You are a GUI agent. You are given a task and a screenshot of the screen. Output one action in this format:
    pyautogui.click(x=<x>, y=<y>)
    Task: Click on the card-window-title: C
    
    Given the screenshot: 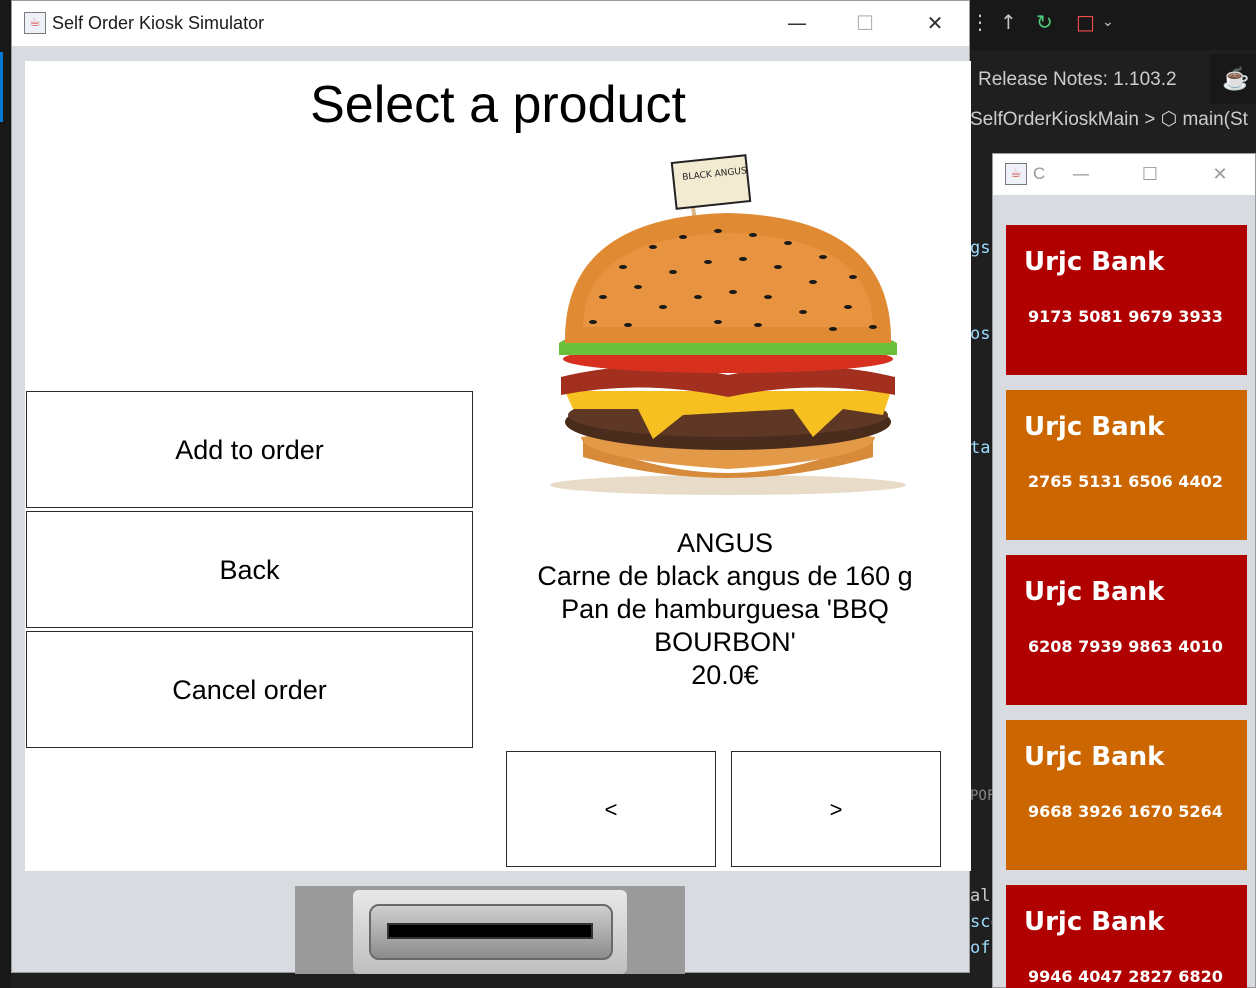 What is the action you would take?
    pyautogui.click(x=1039, y=173)
    